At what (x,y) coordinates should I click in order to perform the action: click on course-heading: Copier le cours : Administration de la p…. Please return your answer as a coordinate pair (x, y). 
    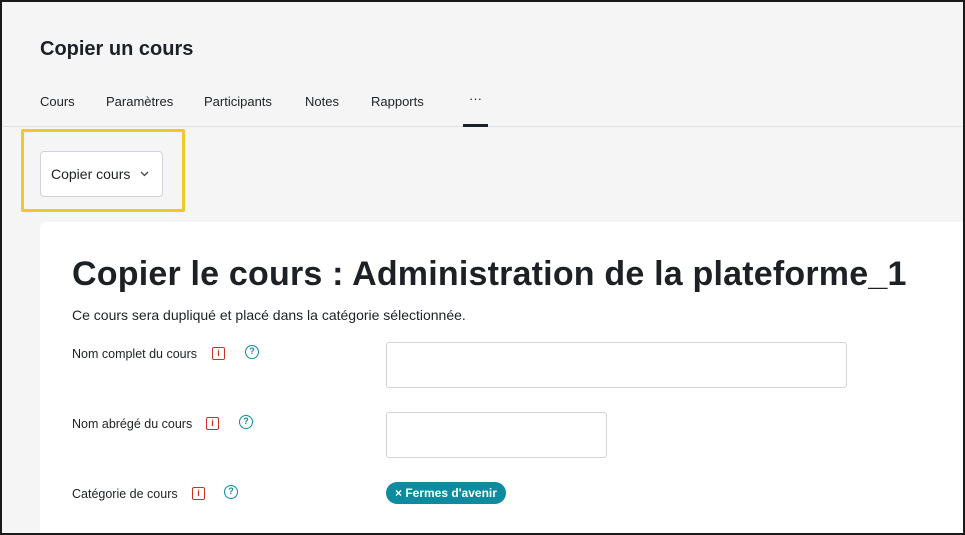
    Looking at the image, I should click on (489, 274).